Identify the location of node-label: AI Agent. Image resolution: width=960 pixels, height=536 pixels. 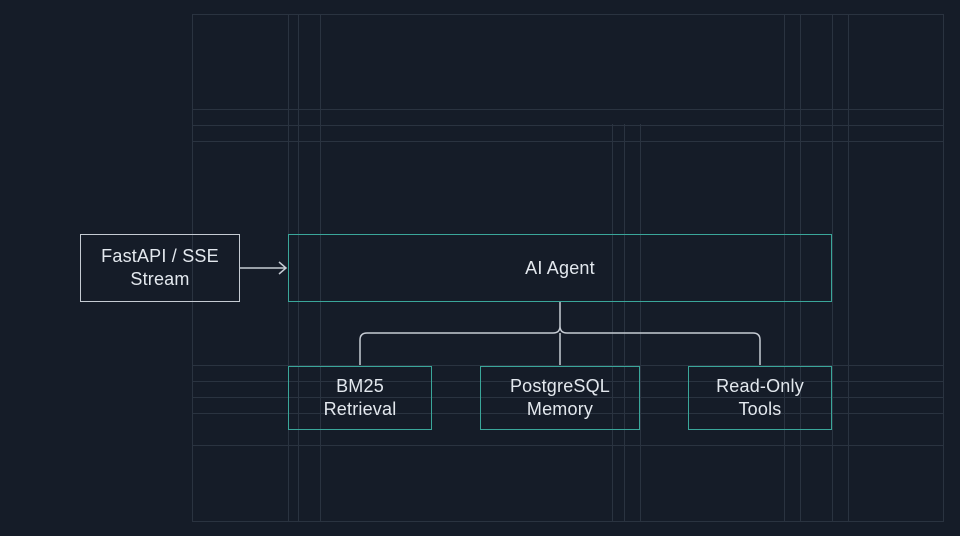
(560, 267).